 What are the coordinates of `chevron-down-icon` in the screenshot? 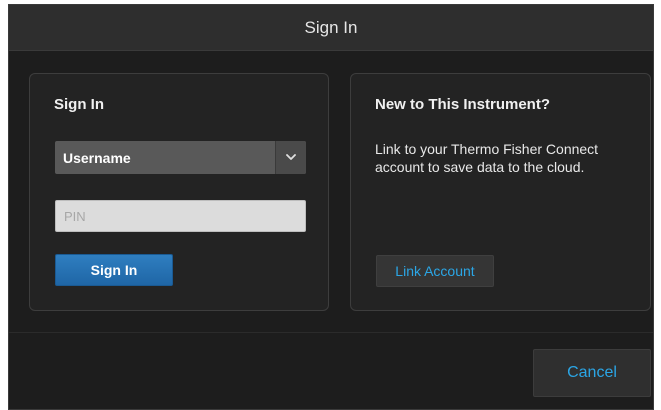 It's located at (290, 157).